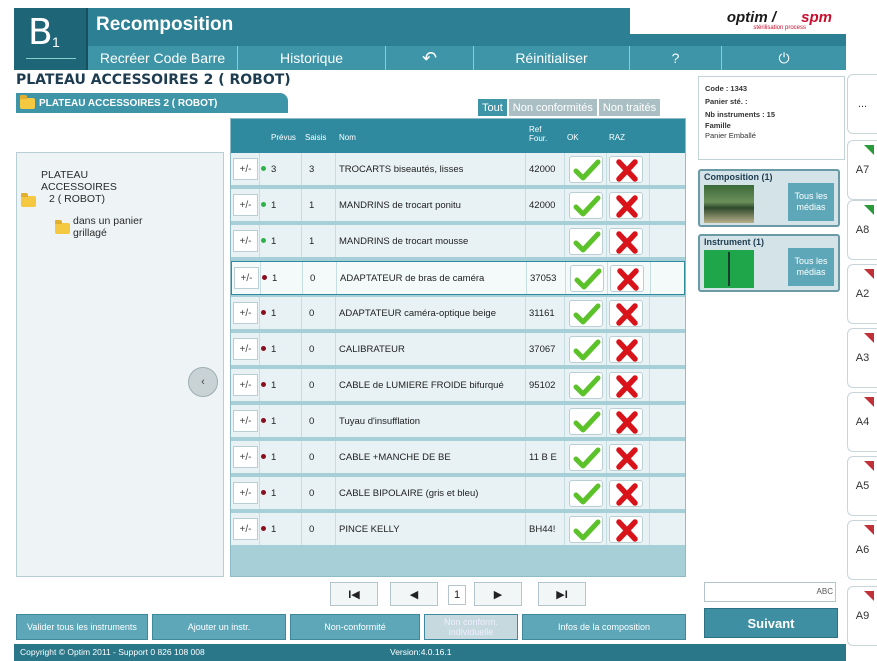 The image size is (877, 661). Describe the element at coordinates (562, 594) in the screenshot. I see `last-page-button: ▶I` at that location.